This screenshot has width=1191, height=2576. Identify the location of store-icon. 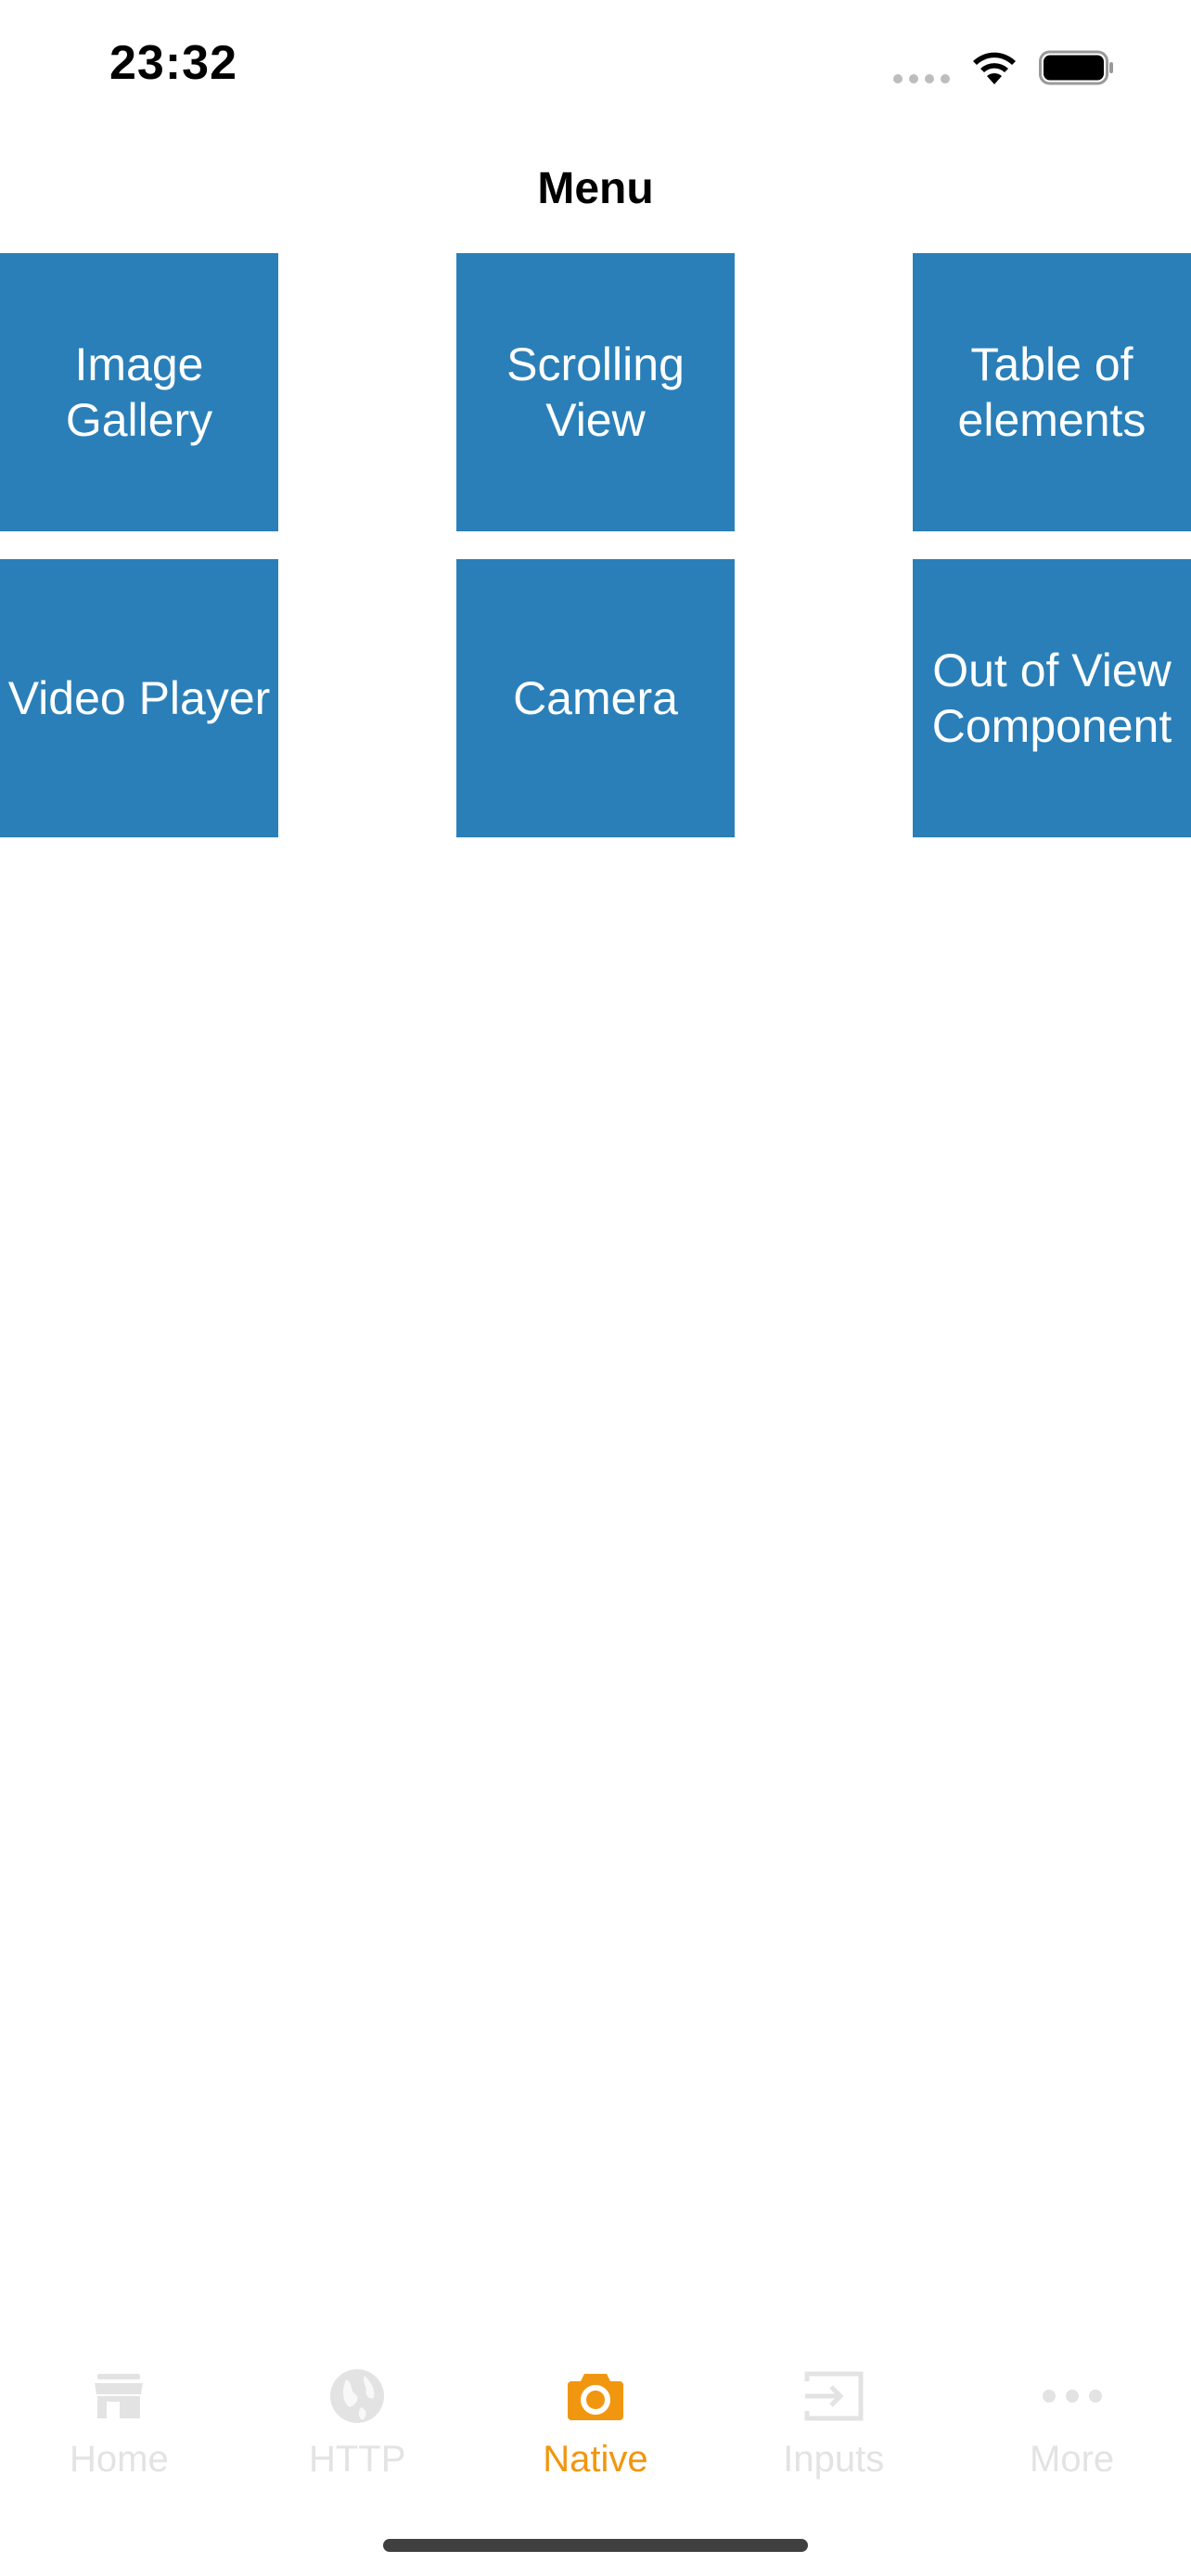
(118, 2396).